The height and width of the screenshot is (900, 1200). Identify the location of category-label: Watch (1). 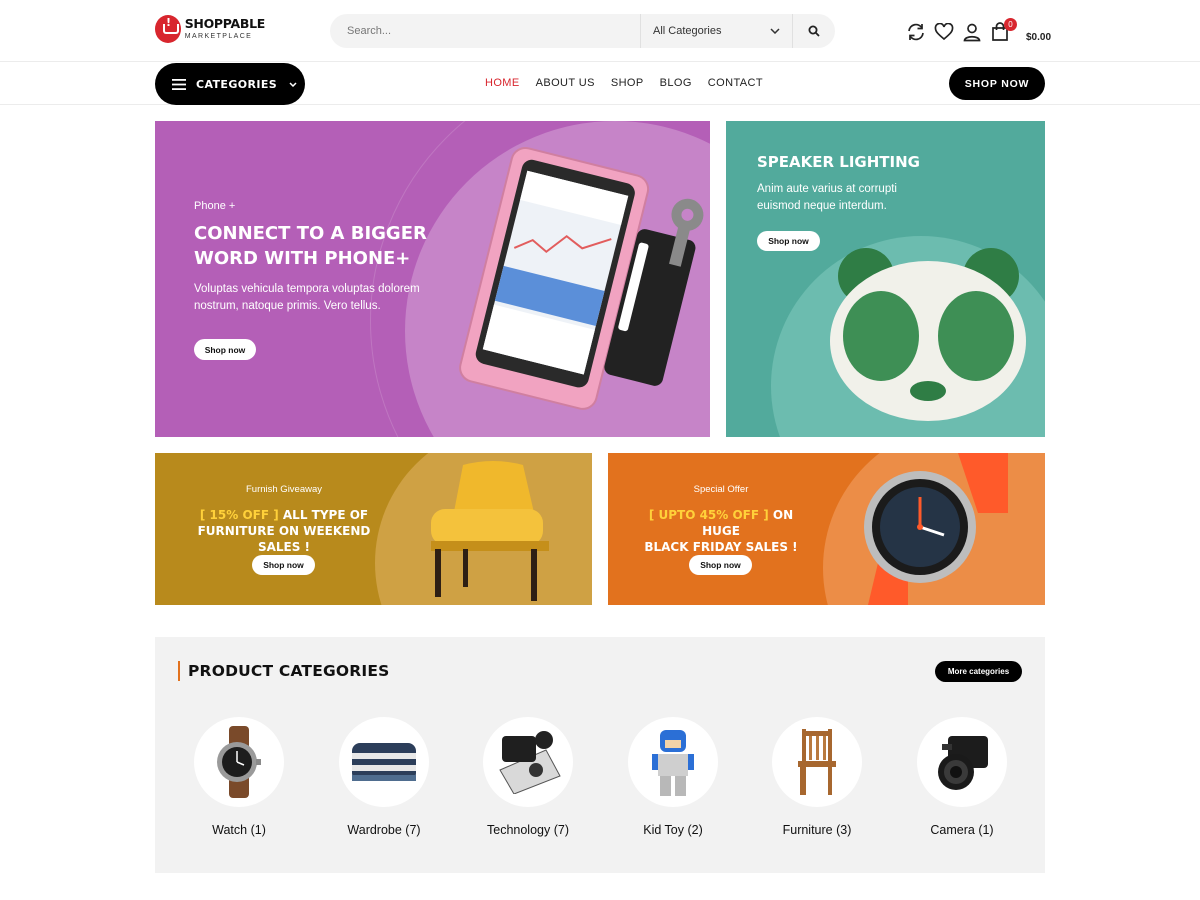
(239, 830).